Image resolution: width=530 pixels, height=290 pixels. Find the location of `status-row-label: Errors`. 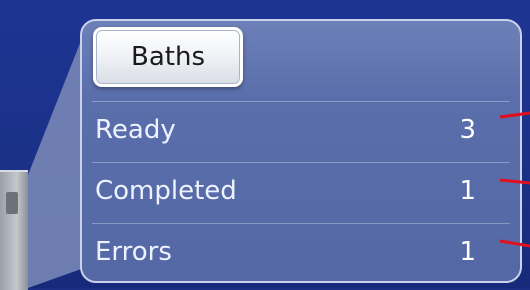

status-row-label: Errors is located at coordinates (133, 252).